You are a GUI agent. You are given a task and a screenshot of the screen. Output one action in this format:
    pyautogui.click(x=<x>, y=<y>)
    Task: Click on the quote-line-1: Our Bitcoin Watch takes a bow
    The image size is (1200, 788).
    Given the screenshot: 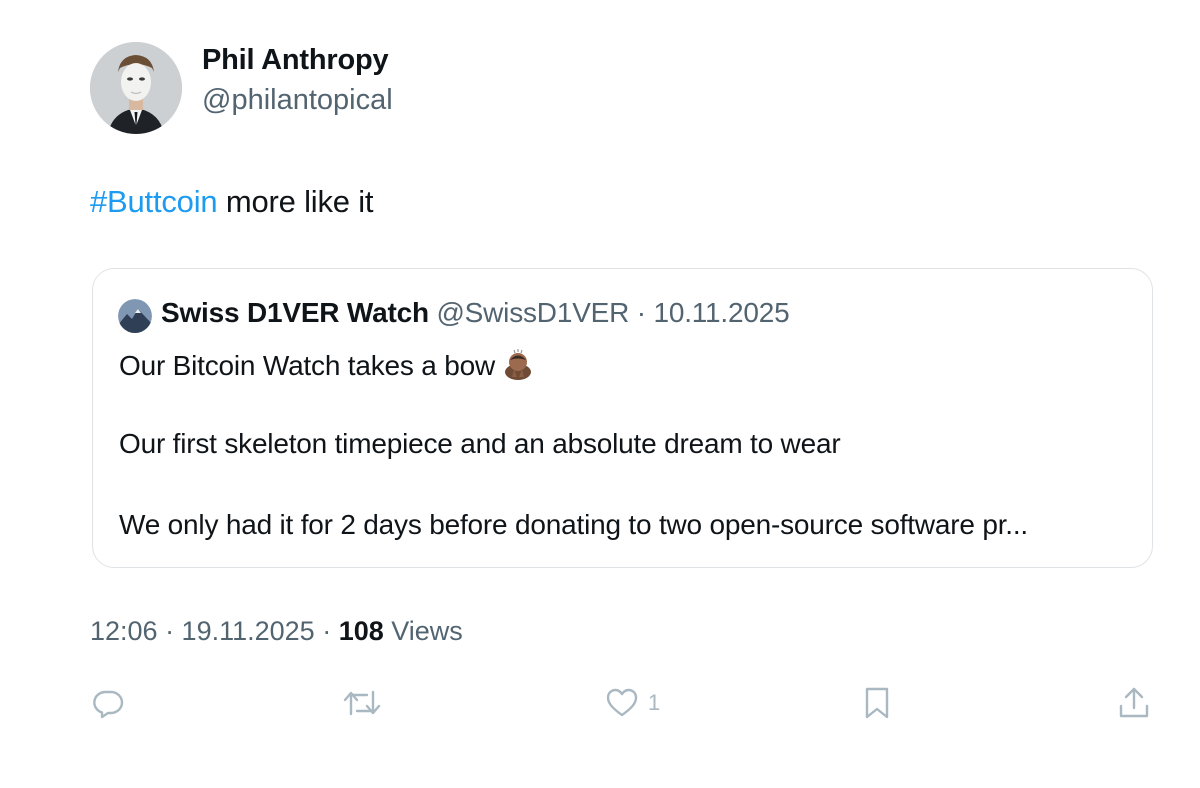 What is the action you would take?
    pyautogui.click(x=327, y=364)
    